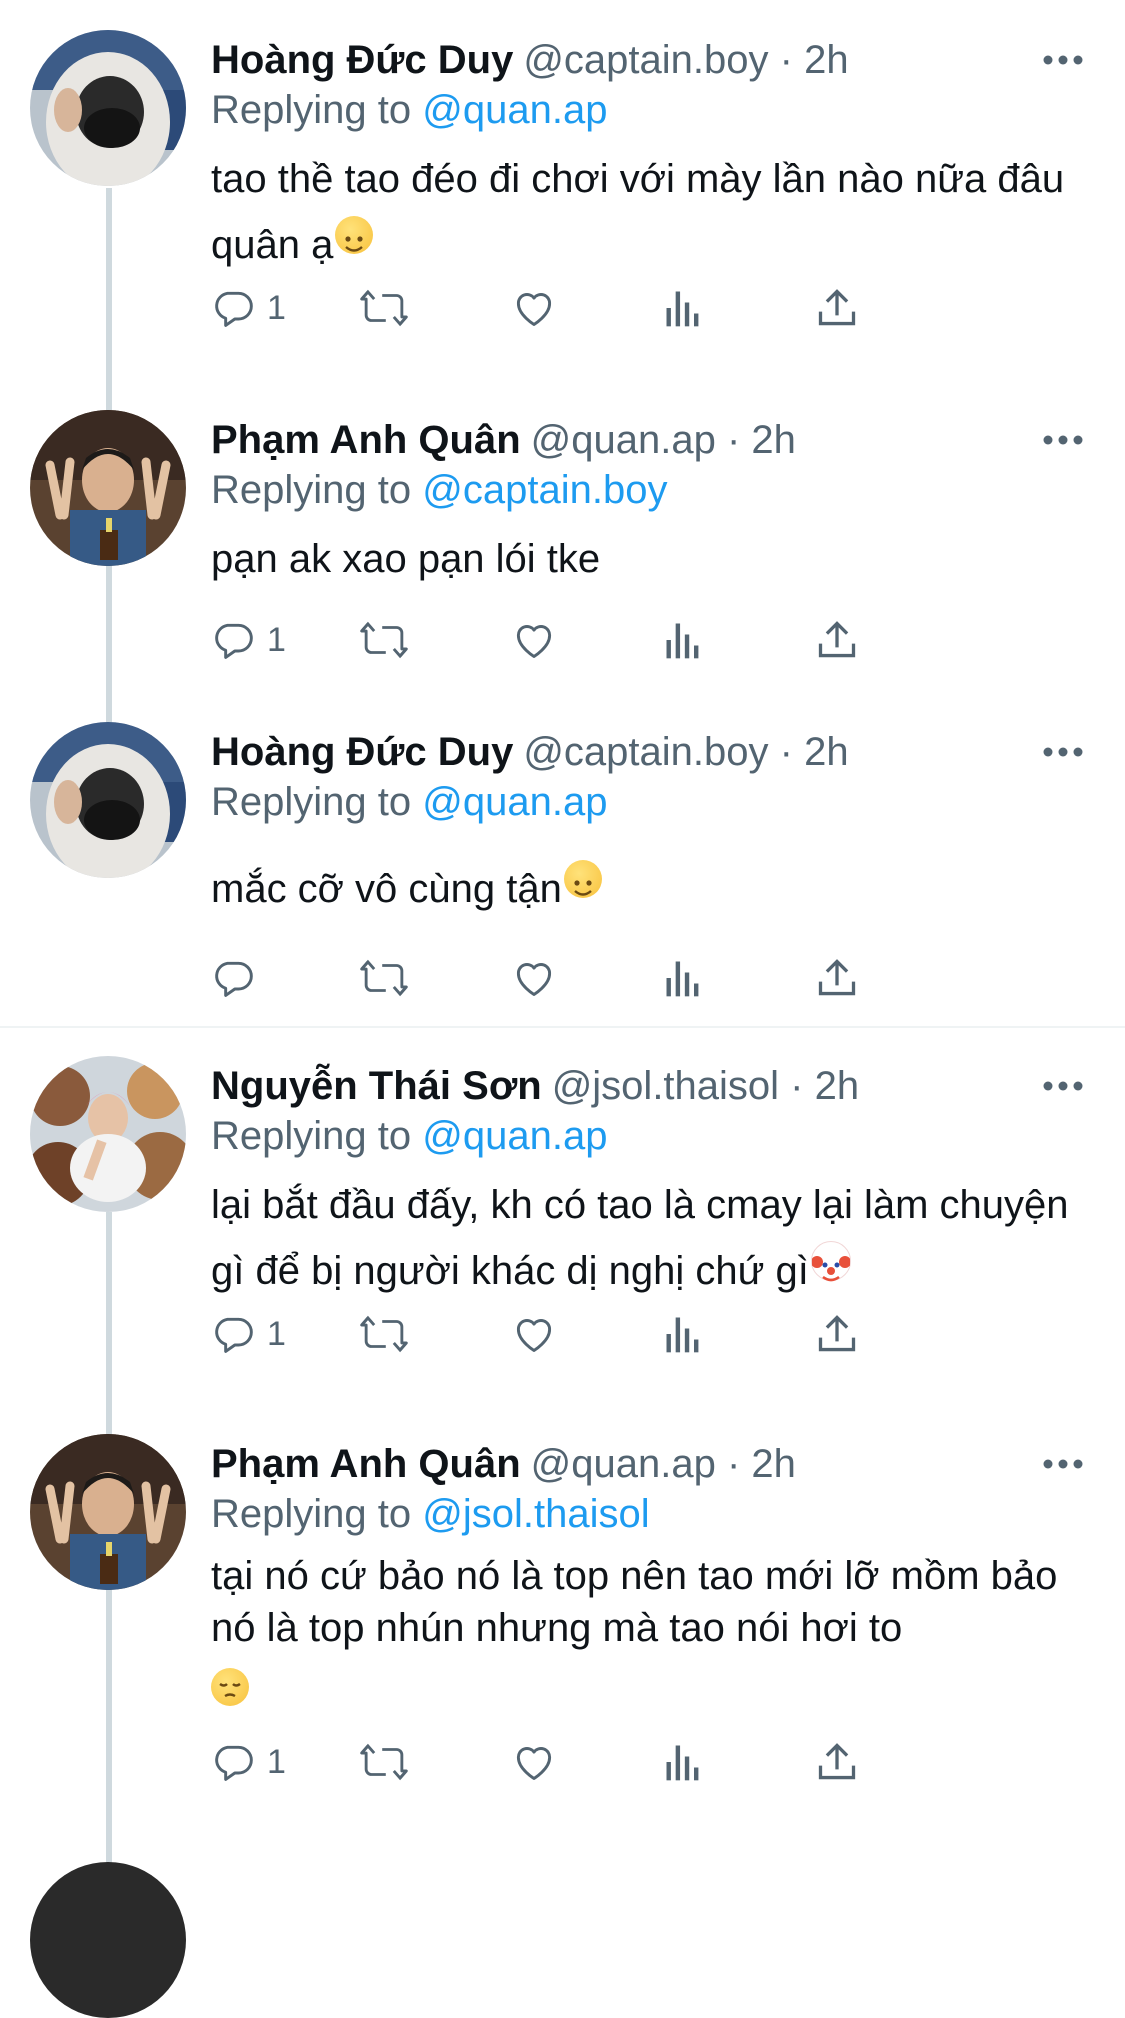 This screenshot has width=1125, height=2018. What do you see at coordinates (386, 889) in the screenshot?
I see `tweet-text-content: mắc cỡ vô cùng tận` at bounding box center [386, 889].